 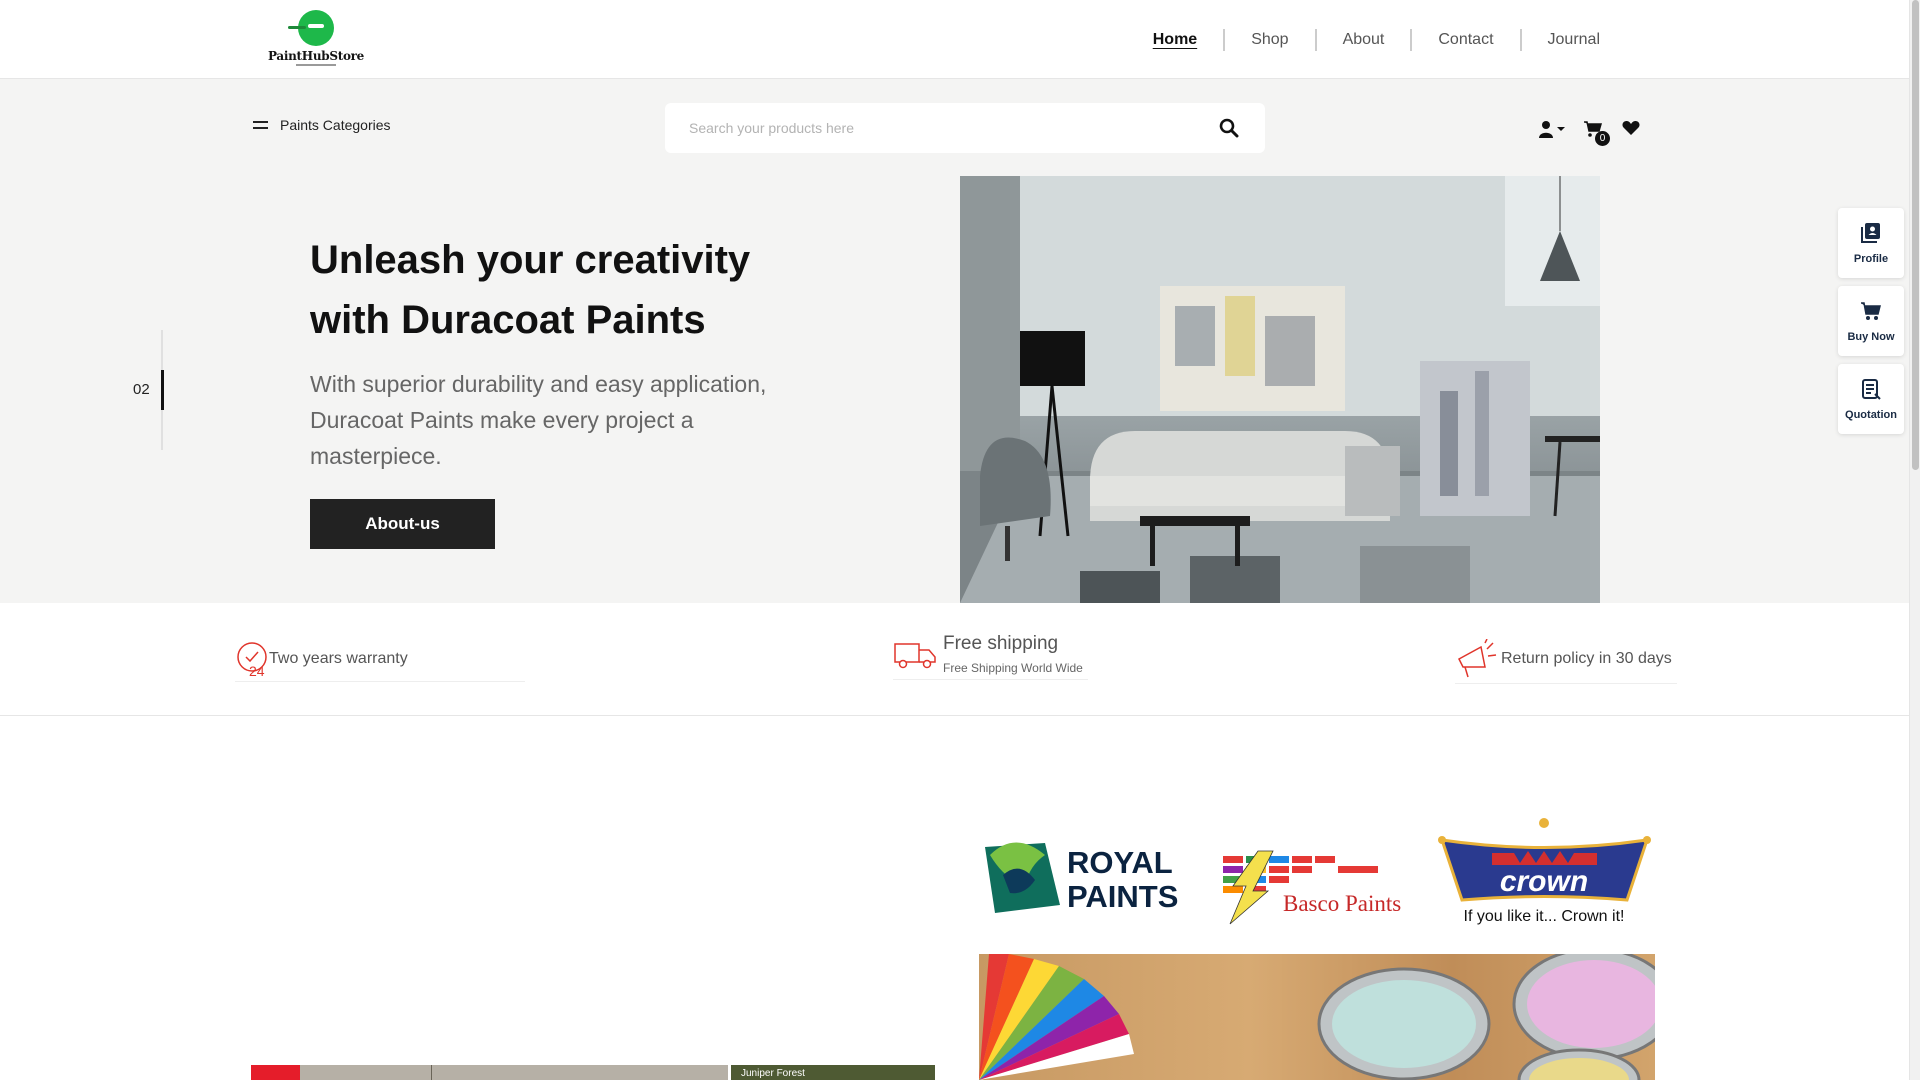 What do you see at coordinates (1870, 233) in the screenshot?
I see `profile-book-icon` at bounding box center [1870, 233].